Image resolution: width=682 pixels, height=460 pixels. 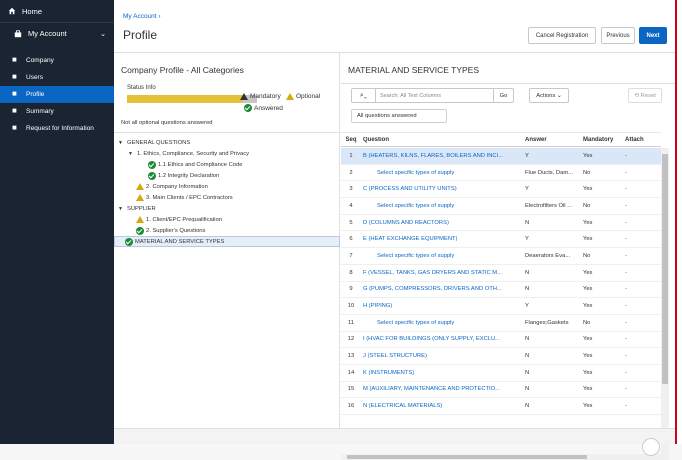 What do you see at coordinates (103, 34) in the screenshot?
I see `chevron-down-icon: ⌄` at bounding box center [103, 34].